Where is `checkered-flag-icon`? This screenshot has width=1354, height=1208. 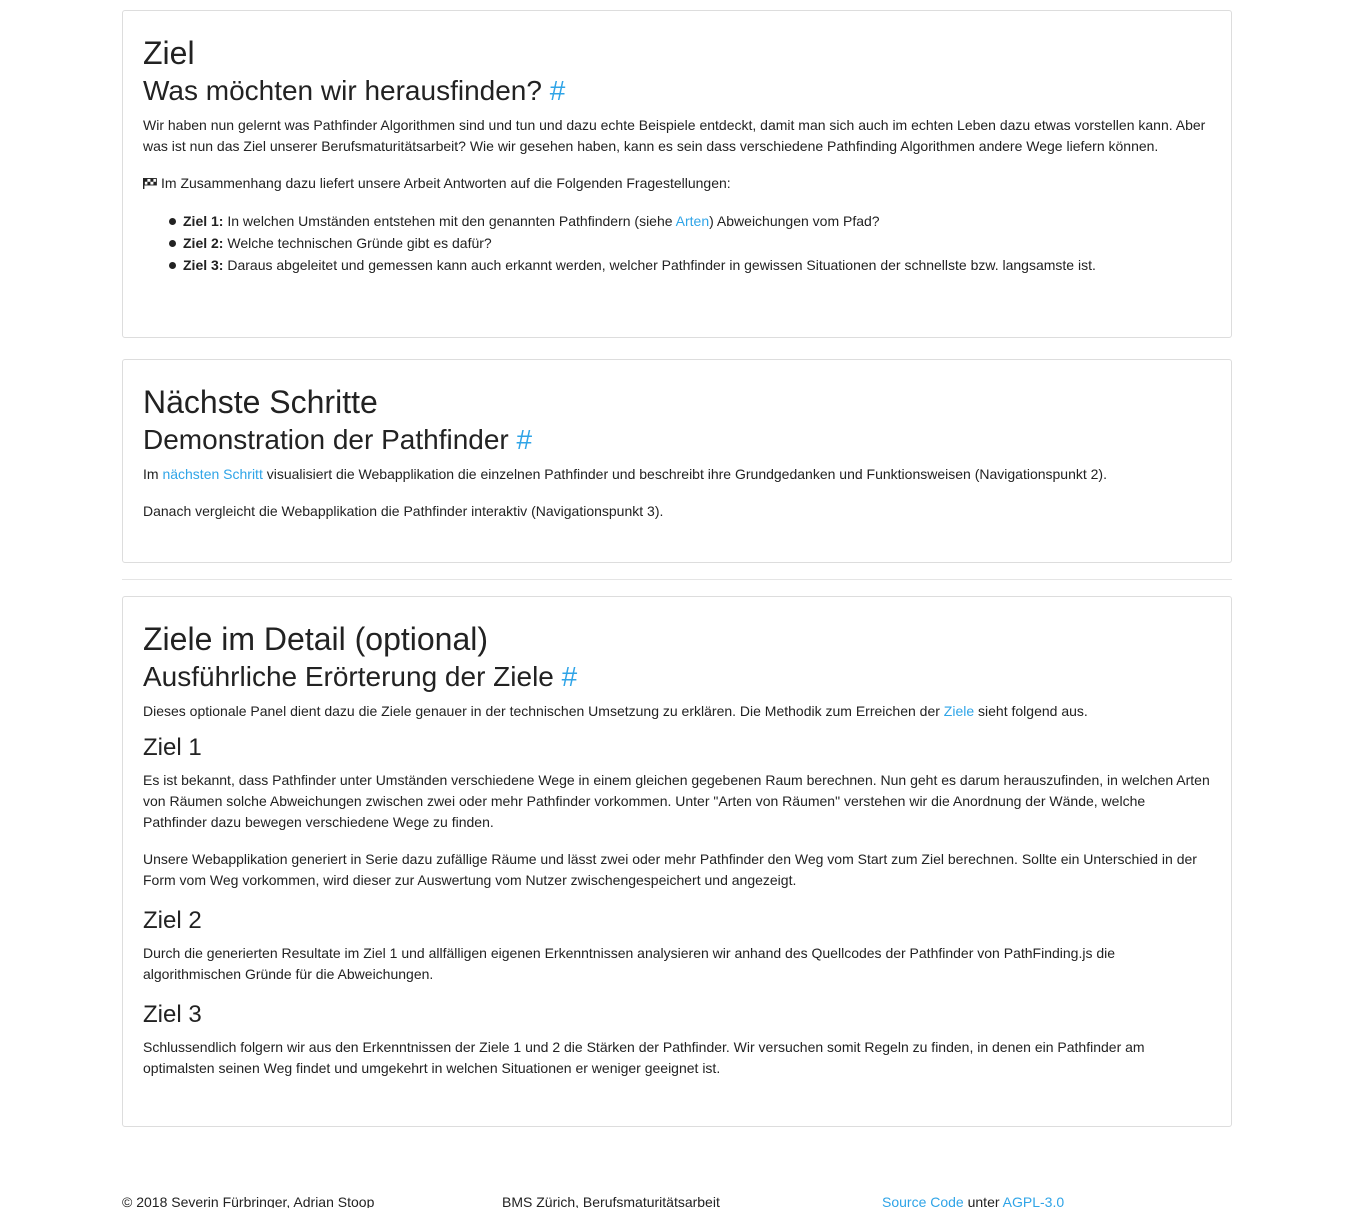
checkered-flag-icon is located at coordinates (150, 183).